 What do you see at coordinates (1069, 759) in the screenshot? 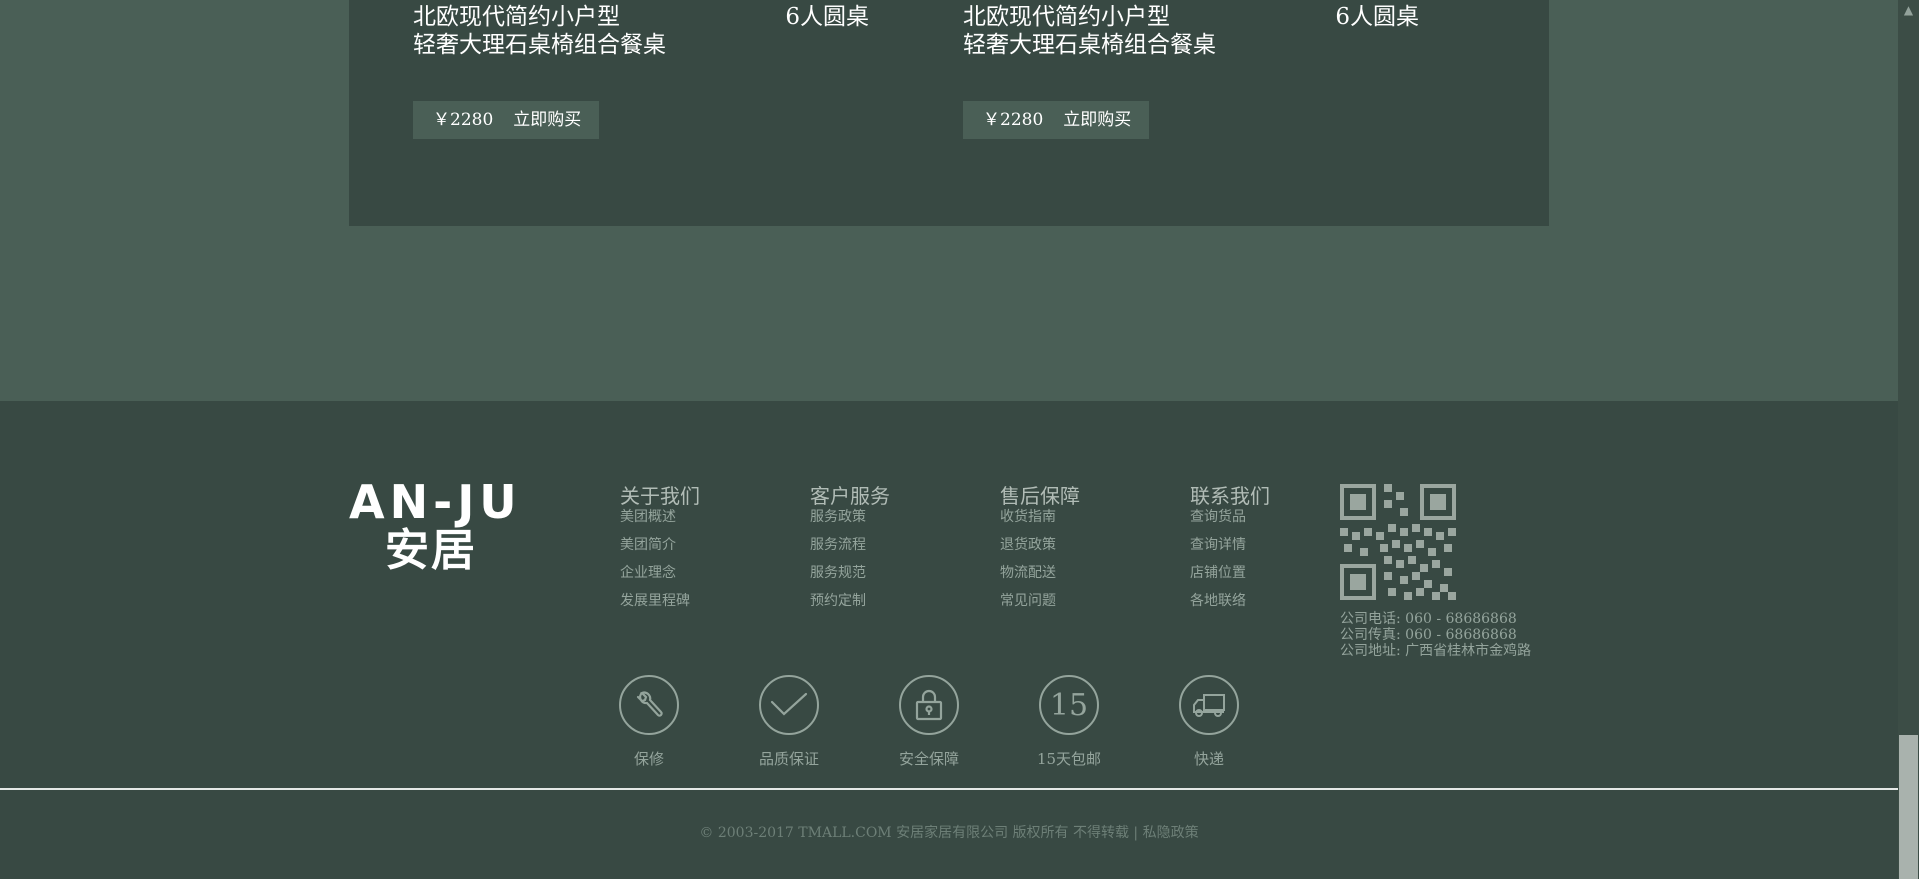
I see `service-label: 15天包邮` at bounding box center [1069, 759].